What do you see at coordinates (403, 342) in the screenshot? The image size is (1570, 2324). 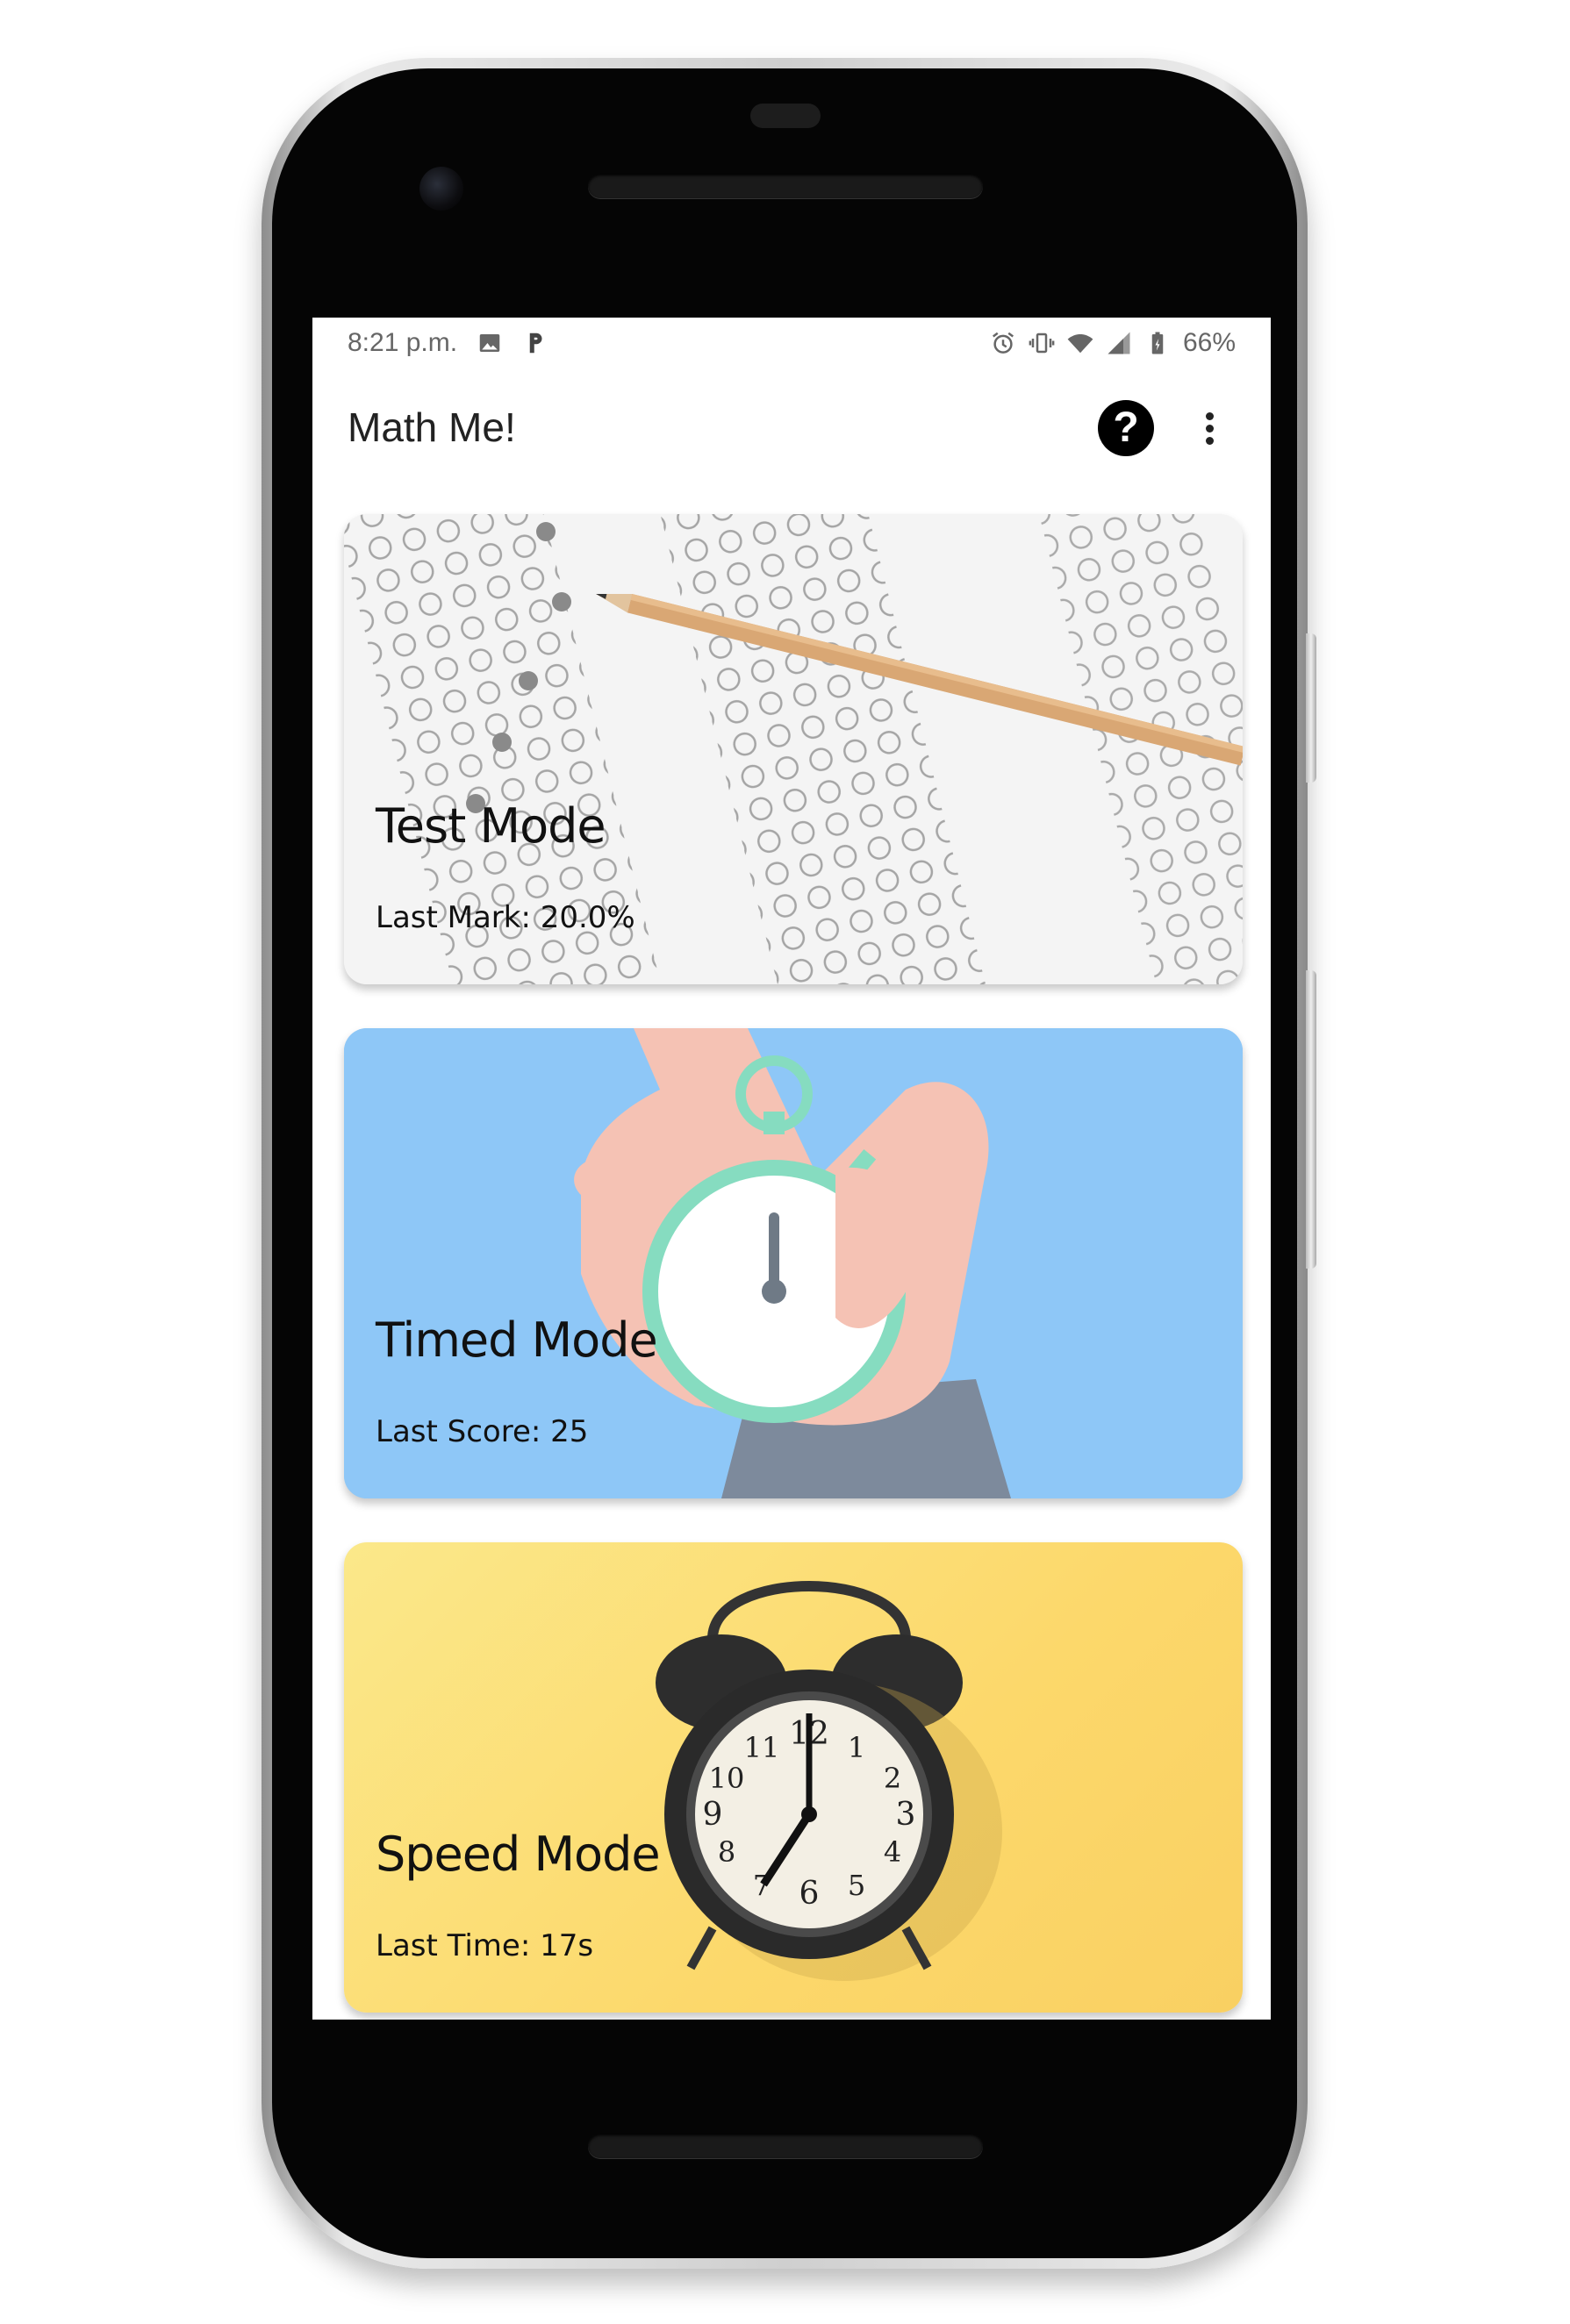 I see `status-time: 8:21 p.m.` at bounding box center [403, 342].